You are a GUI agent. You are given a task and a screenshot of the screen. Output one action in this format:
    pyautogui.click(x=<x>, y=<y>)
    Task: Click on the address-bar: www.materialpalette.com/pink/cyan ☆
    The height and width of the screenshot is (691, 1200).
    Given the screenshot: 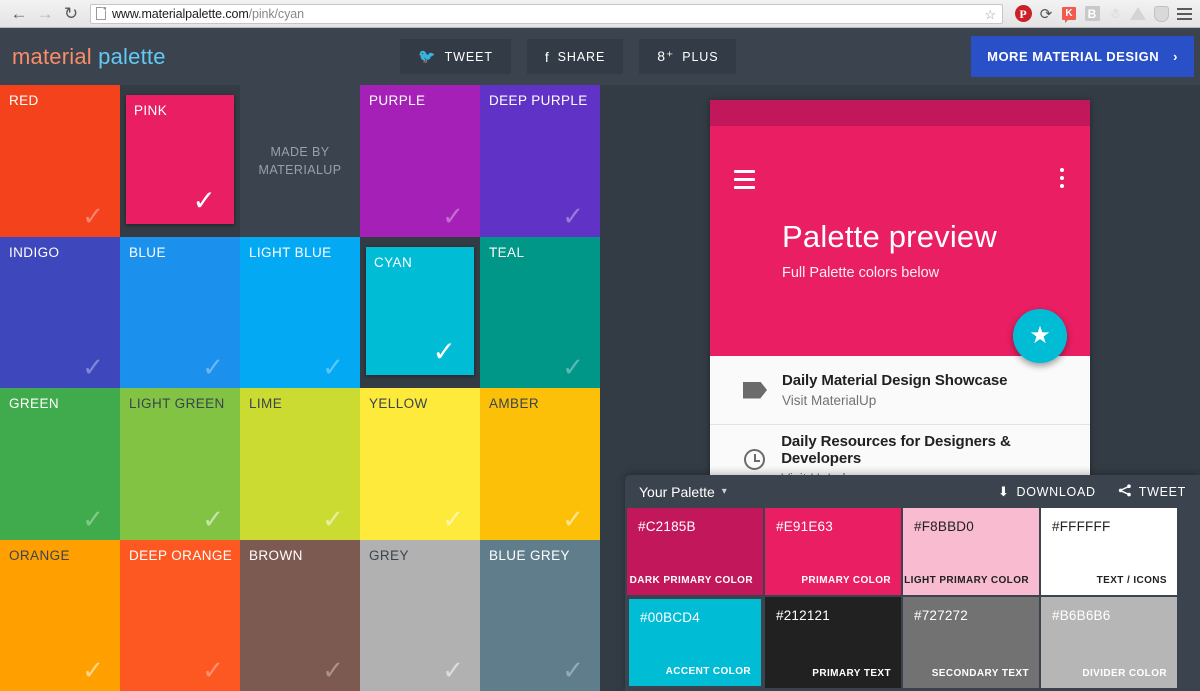 What is the action you would take?
    pyautogui.click(x=546, y=13)
    